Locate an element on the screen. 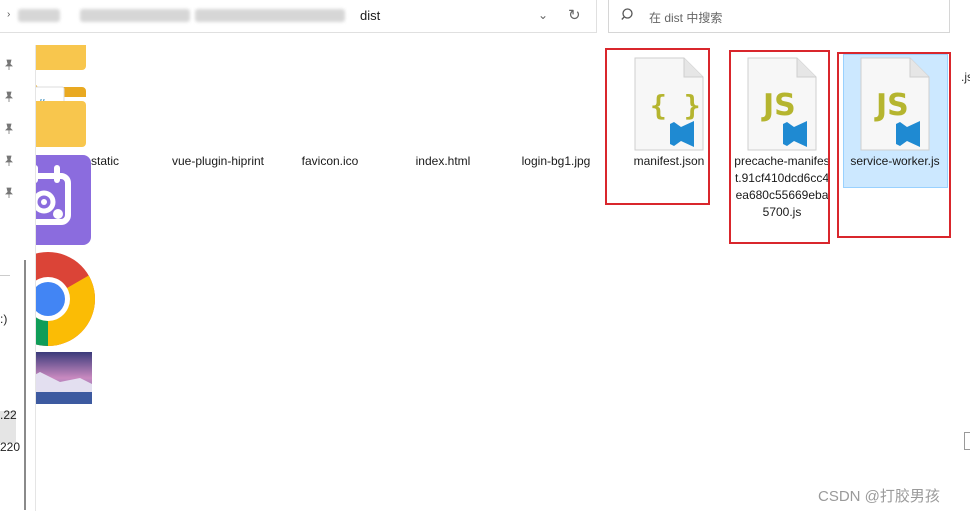 This screenshot has height=511, width=970. search-input: 在 dist 中搜索 is located at coordinates (685, 17).